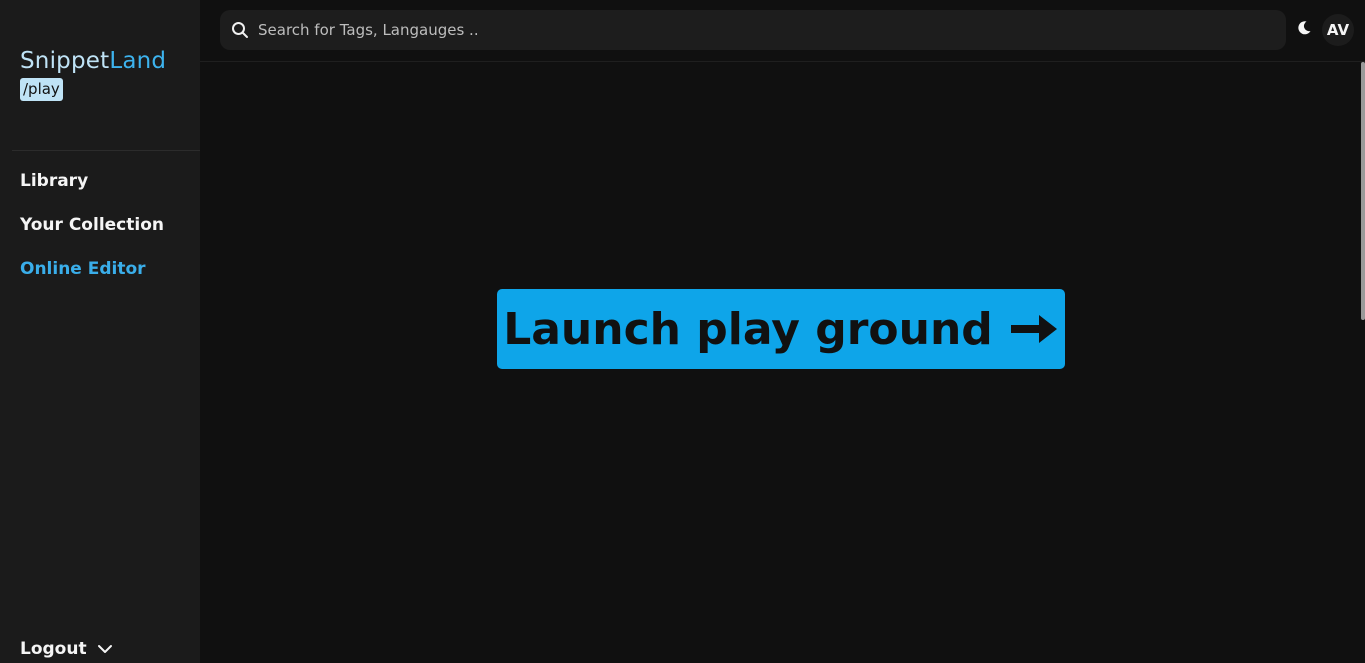 This screenshot has width=1365, height=663. What do you see at coordinates (106, 150) in the screenshot?
I see `sidebar-divider` at bounding box center [106, 150].